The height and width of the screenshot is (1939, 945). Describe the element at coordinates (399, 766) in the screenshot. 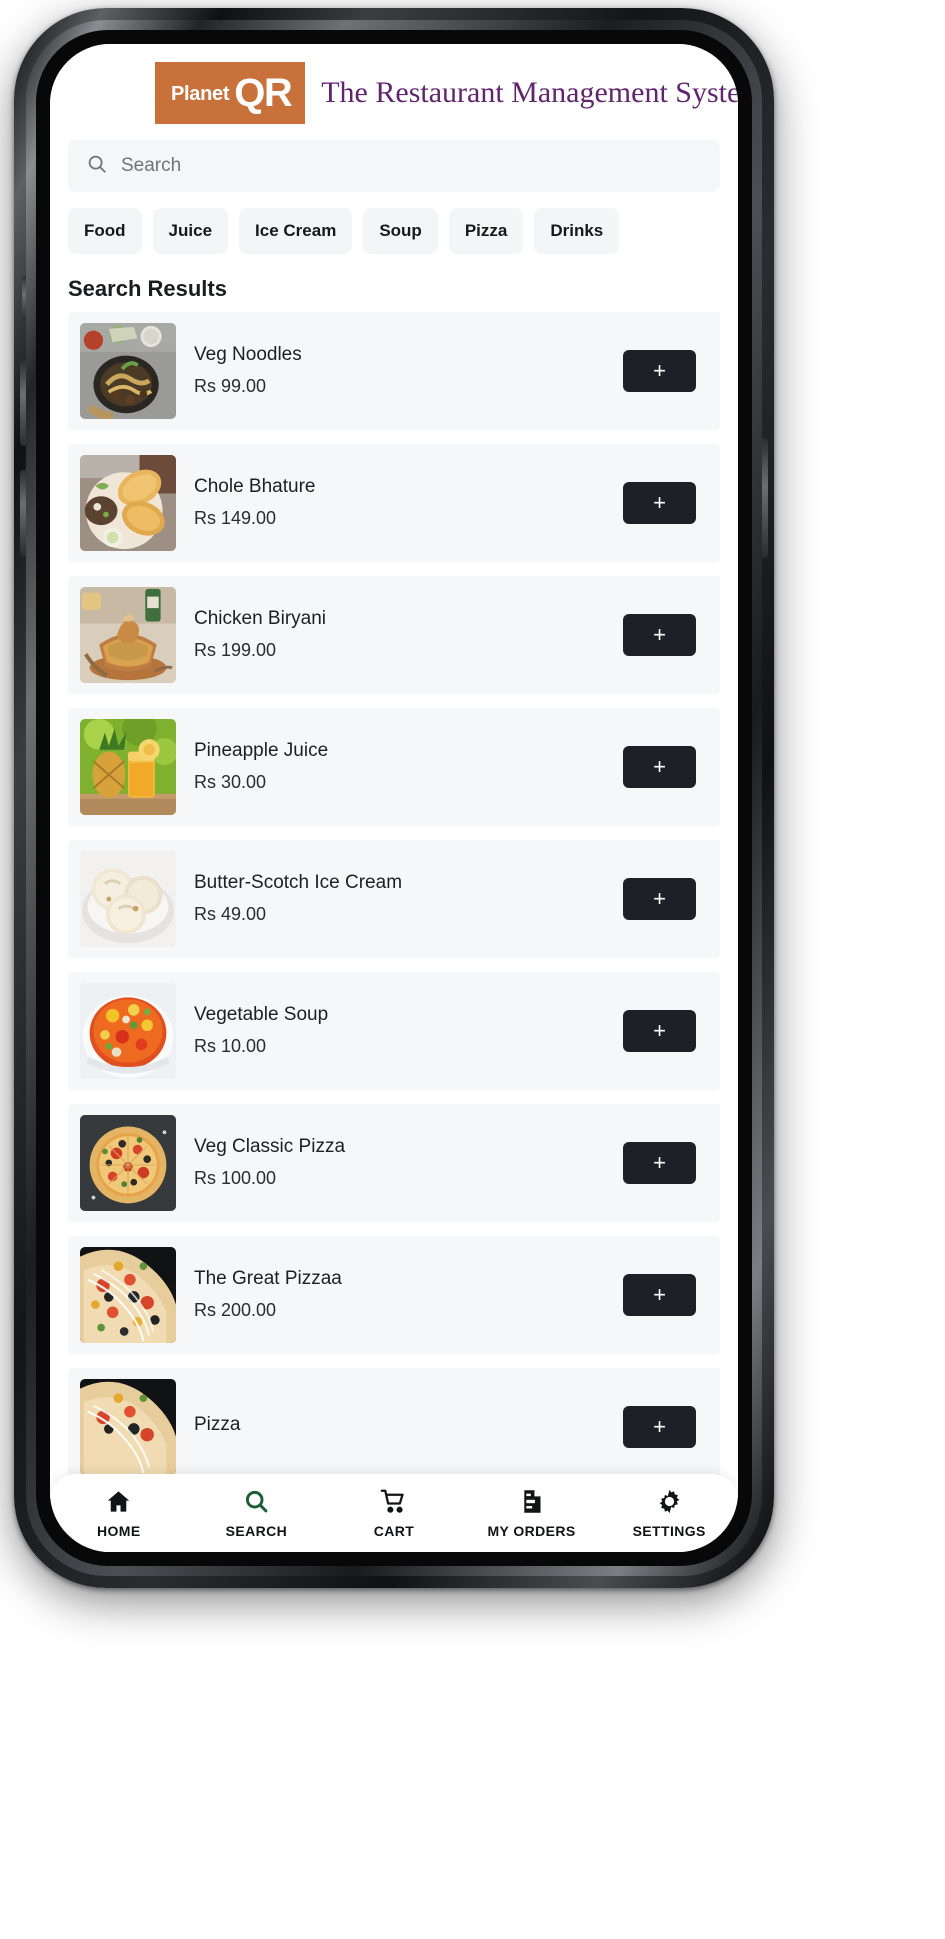

I see `row-text: Pineapple Juice Rs 30.00` at that location.